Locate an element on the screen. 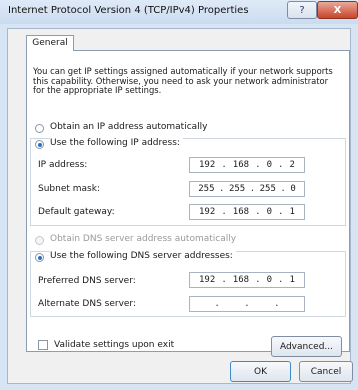 This screenshot has width=358, height=390. default-gateway-label: Default gateway: is located at coordinates (76, 212).